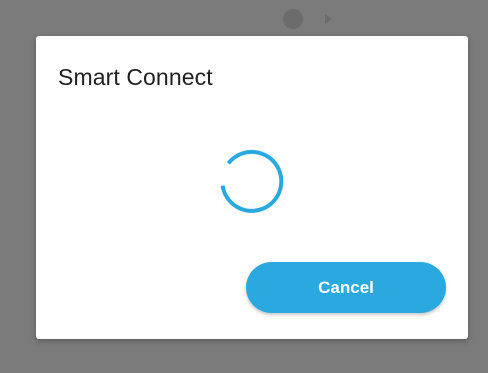 The height and width of the screenshot is (373, 488). I want to click on background-circle-icon, so click(293, 19).